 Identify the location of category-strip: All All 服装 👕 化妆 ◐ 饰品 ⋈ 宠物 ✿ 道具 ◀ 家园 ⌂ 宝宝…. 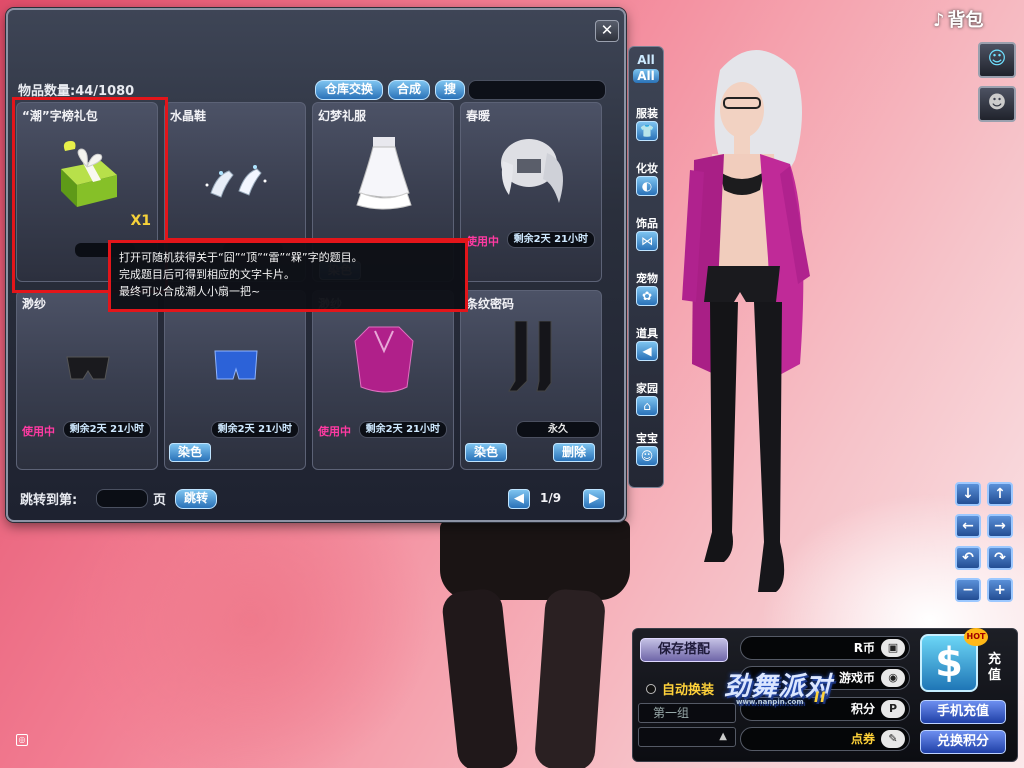
(646, 267).